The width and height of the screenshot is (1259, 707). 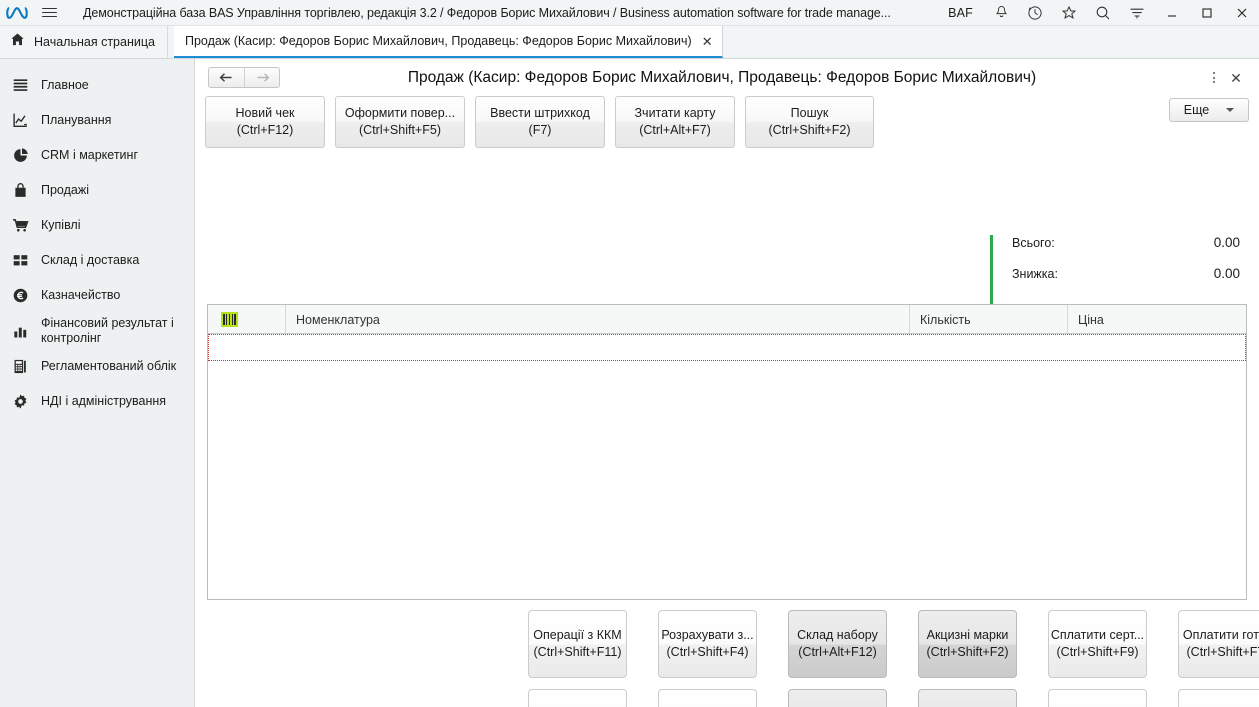 I want to click on sidebar-item-glavnoe: Главное, so click(x=97, y=85).